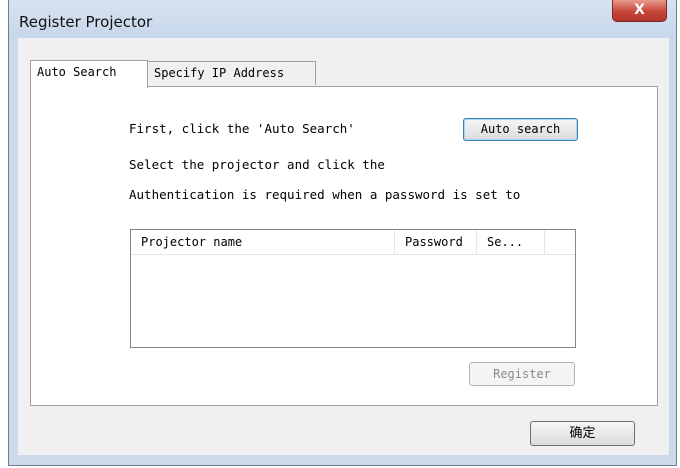 This screenshot has width=680, height=468. What do you see at coordinates (520, 129) in the screenshot?
I see `auto-search-button: Auto search` at bounding box center [520, 129].